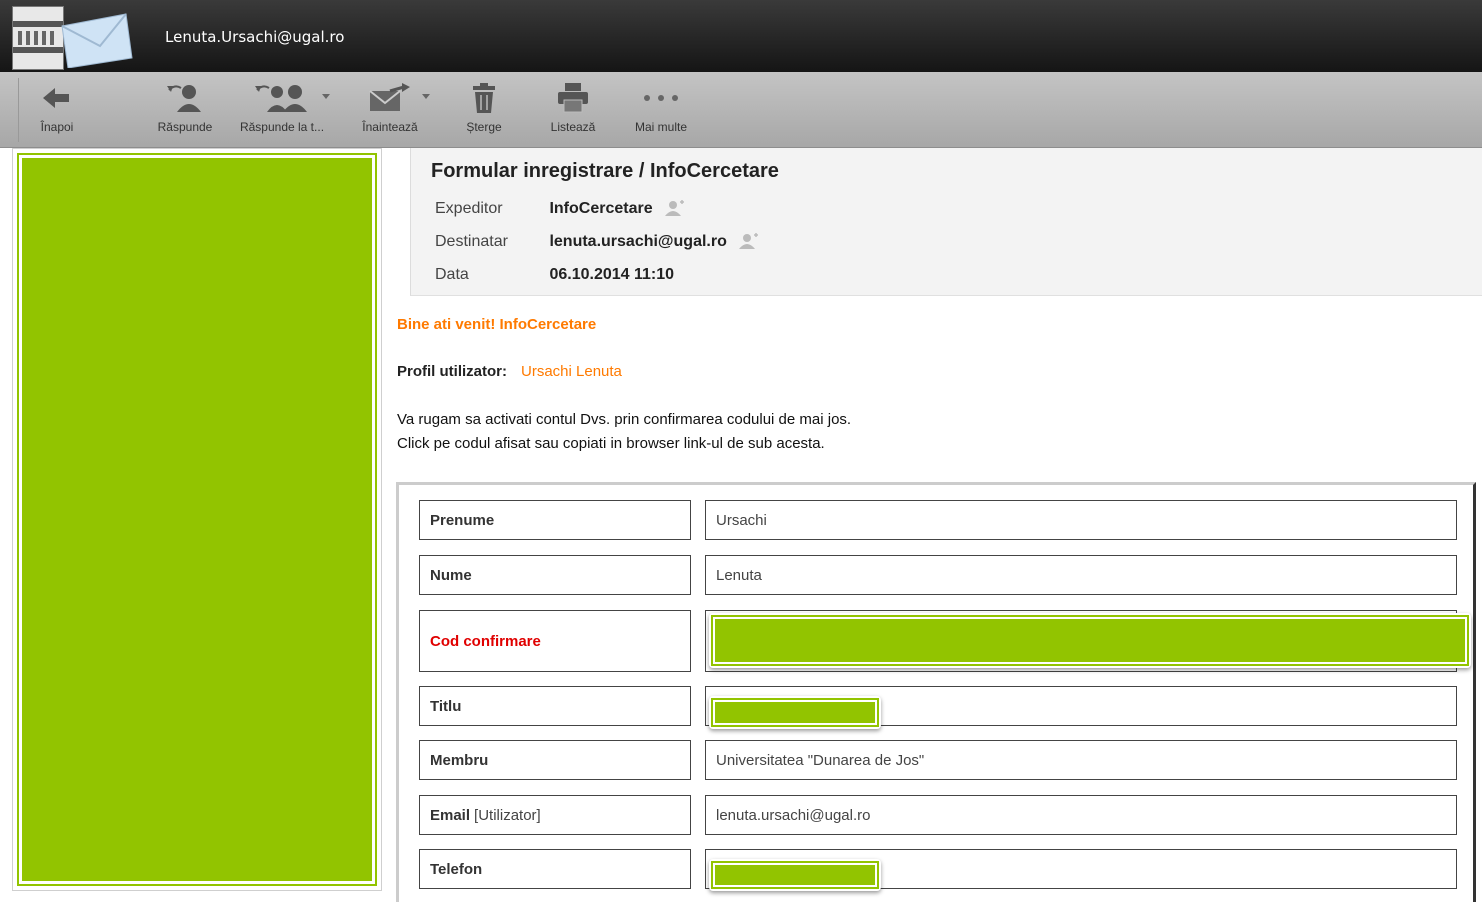 Image resolution: width=1482 pixels, height=902 pixels. Describe the element at coordinates (452, 274) in the screenshot. I see `date-label: Data` at that location.